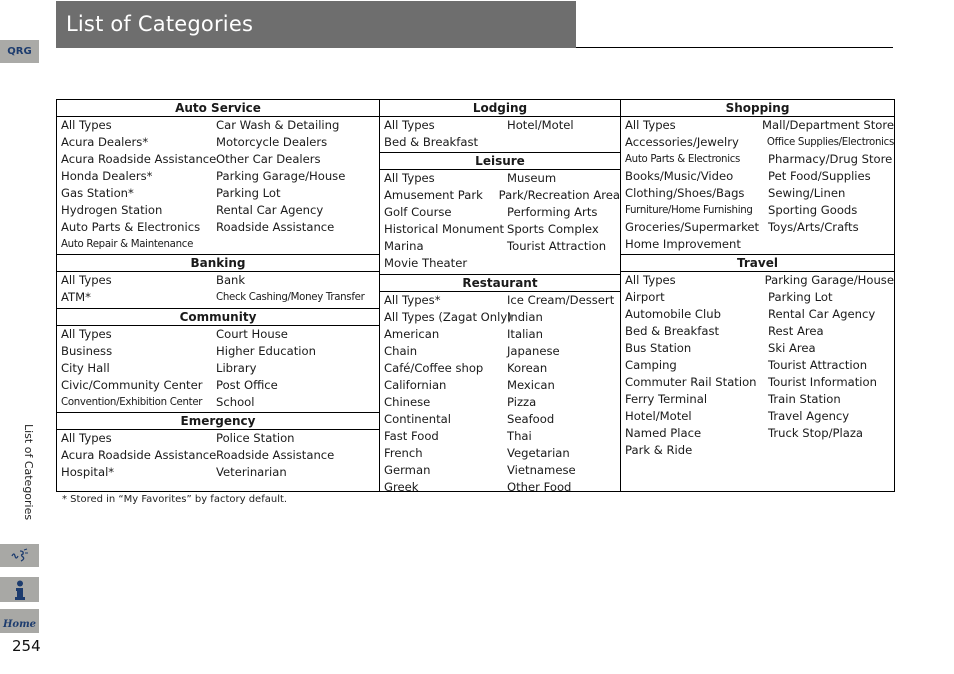 Image resolution: width=954 pixels, height=674 pixels. I want to click on category-row: Gas Station* Parking Lot, so click(220, 193).